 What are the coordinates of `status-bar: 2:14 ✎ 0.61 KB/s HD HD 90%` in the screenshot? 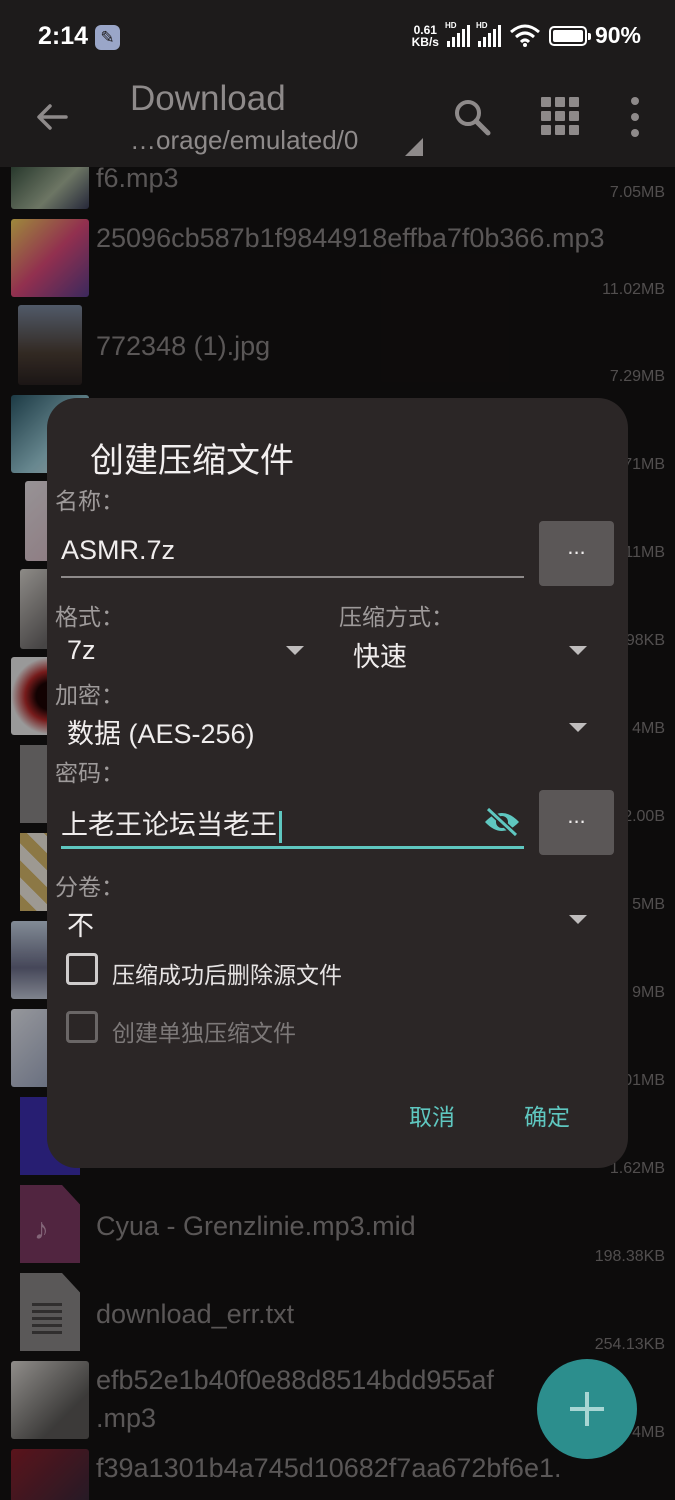 It's located at (337, 37).